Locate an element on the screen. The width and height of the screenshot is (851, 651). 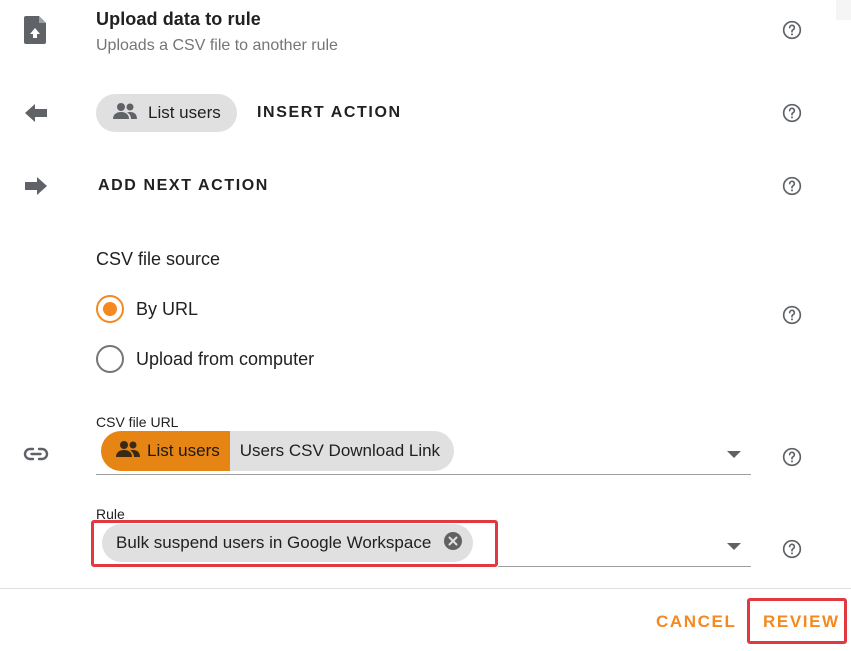
rule-chip: Bulk suspend users in Google Workspace is located at coordinates (288, 543).